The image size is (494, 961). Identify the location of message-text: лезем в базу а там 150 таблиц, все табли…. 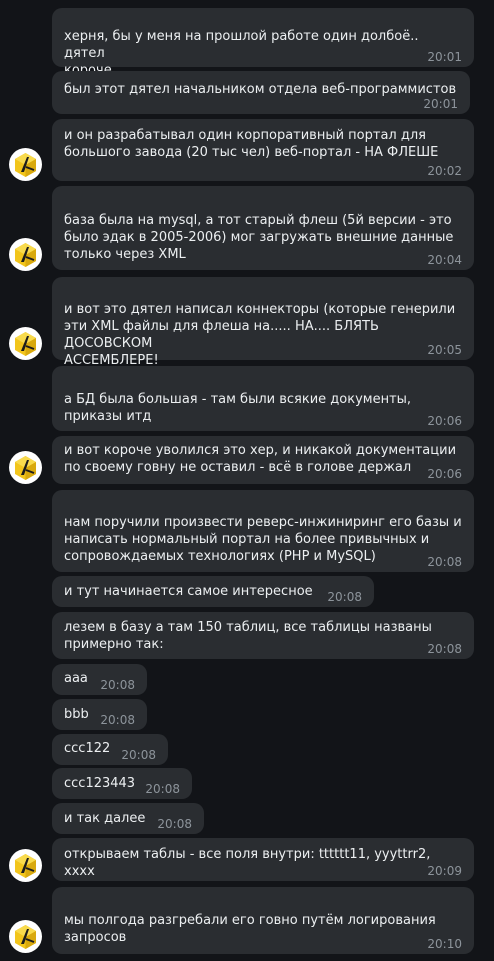
(248, 636).